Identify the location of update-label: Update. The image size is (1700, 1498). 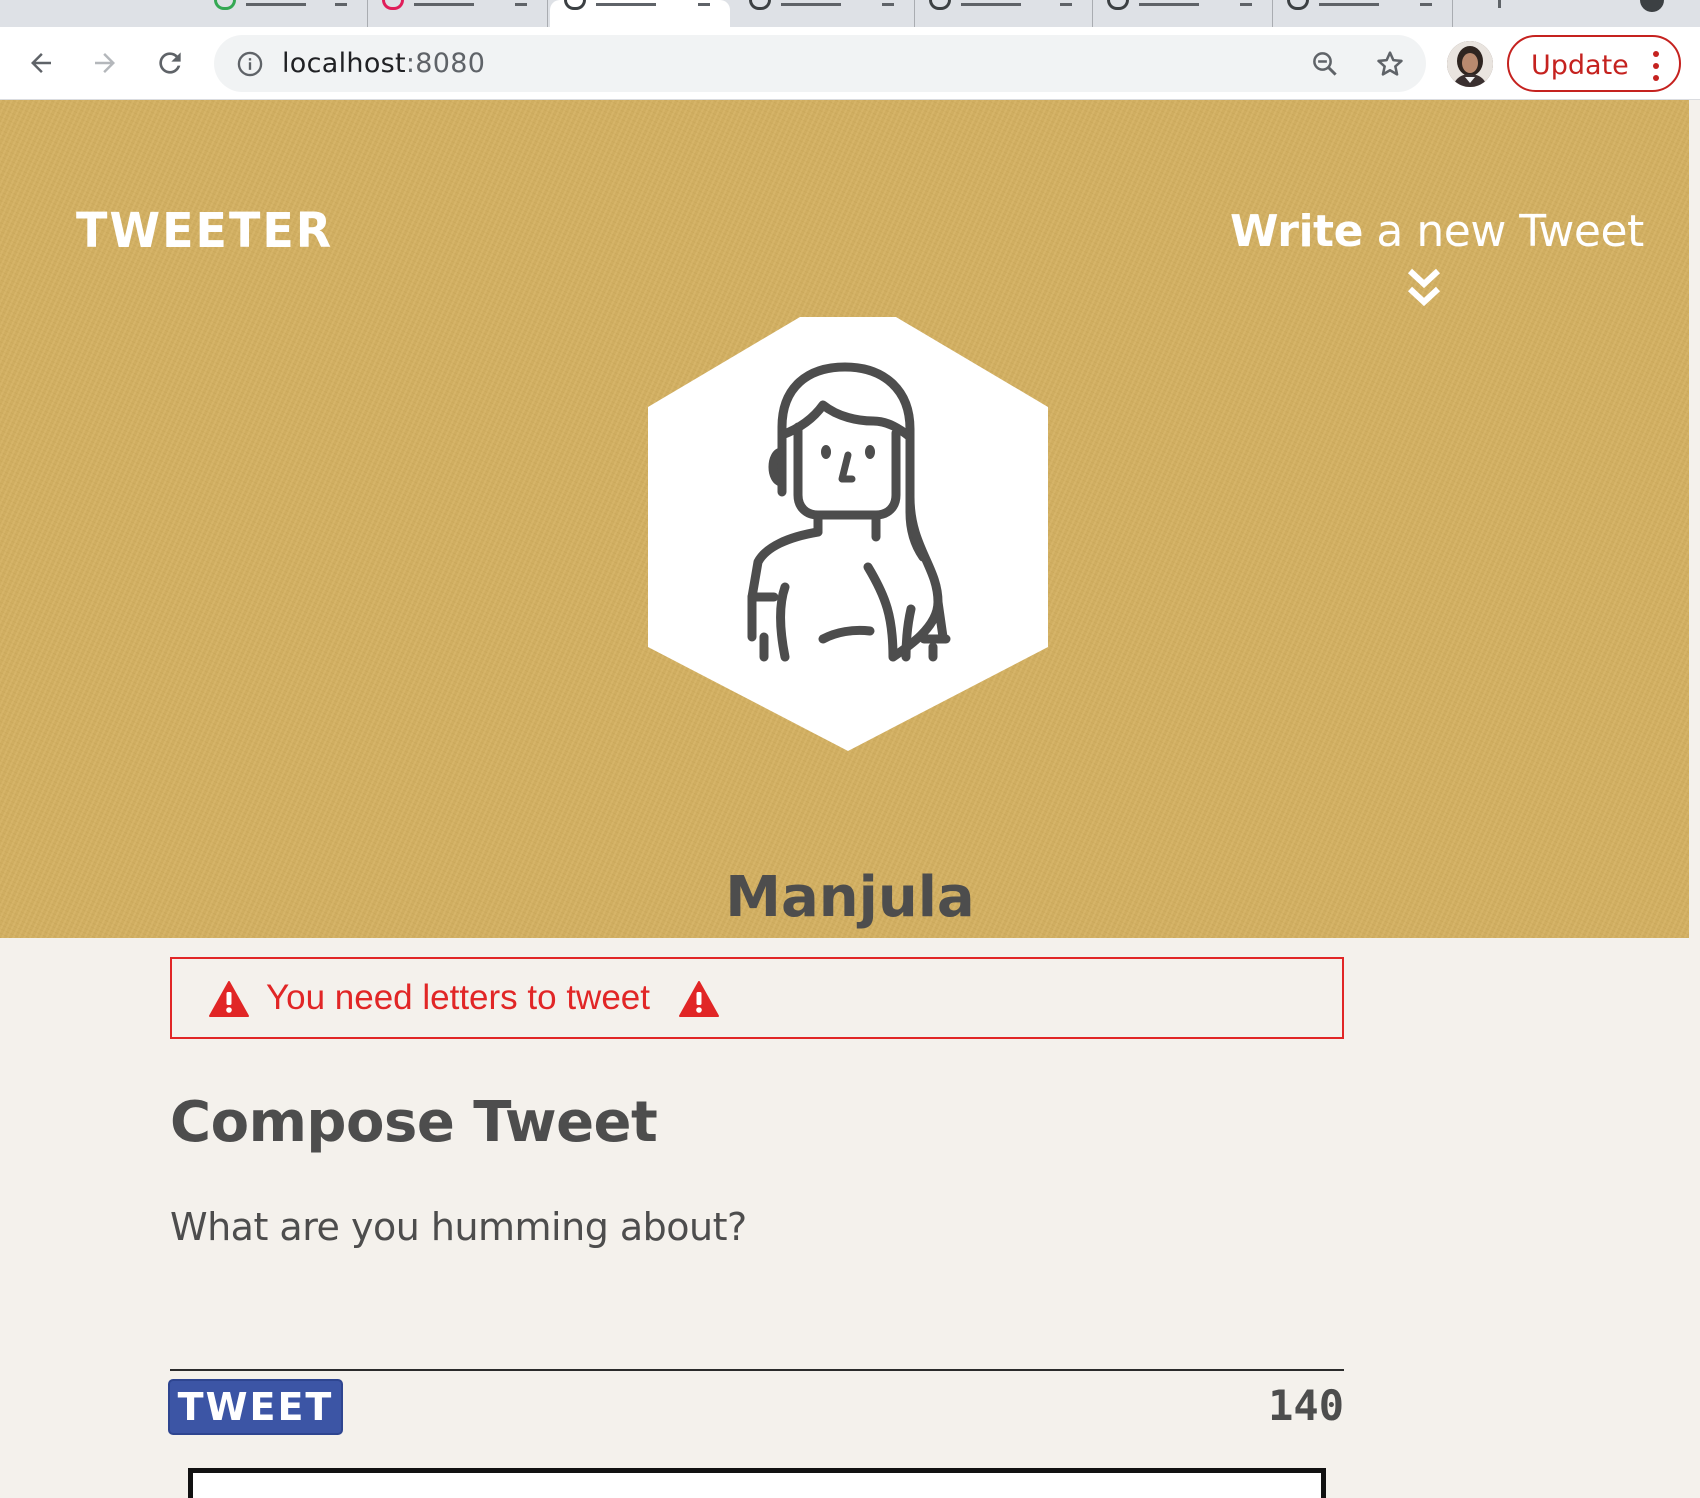
(1580, 65).